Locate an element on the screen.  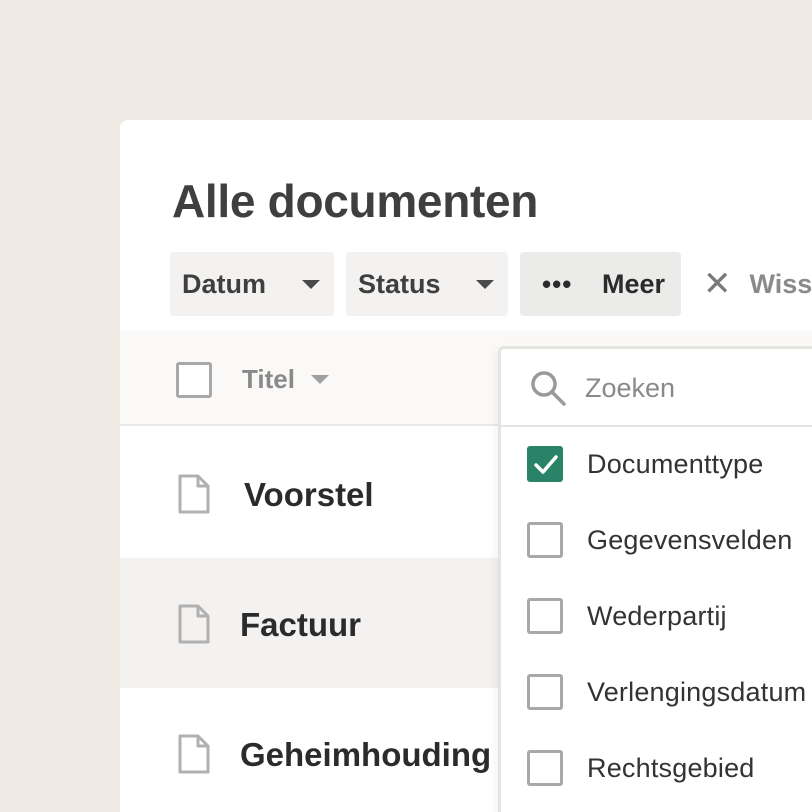
select-all-checkbox is located at coordinates (194, 380).